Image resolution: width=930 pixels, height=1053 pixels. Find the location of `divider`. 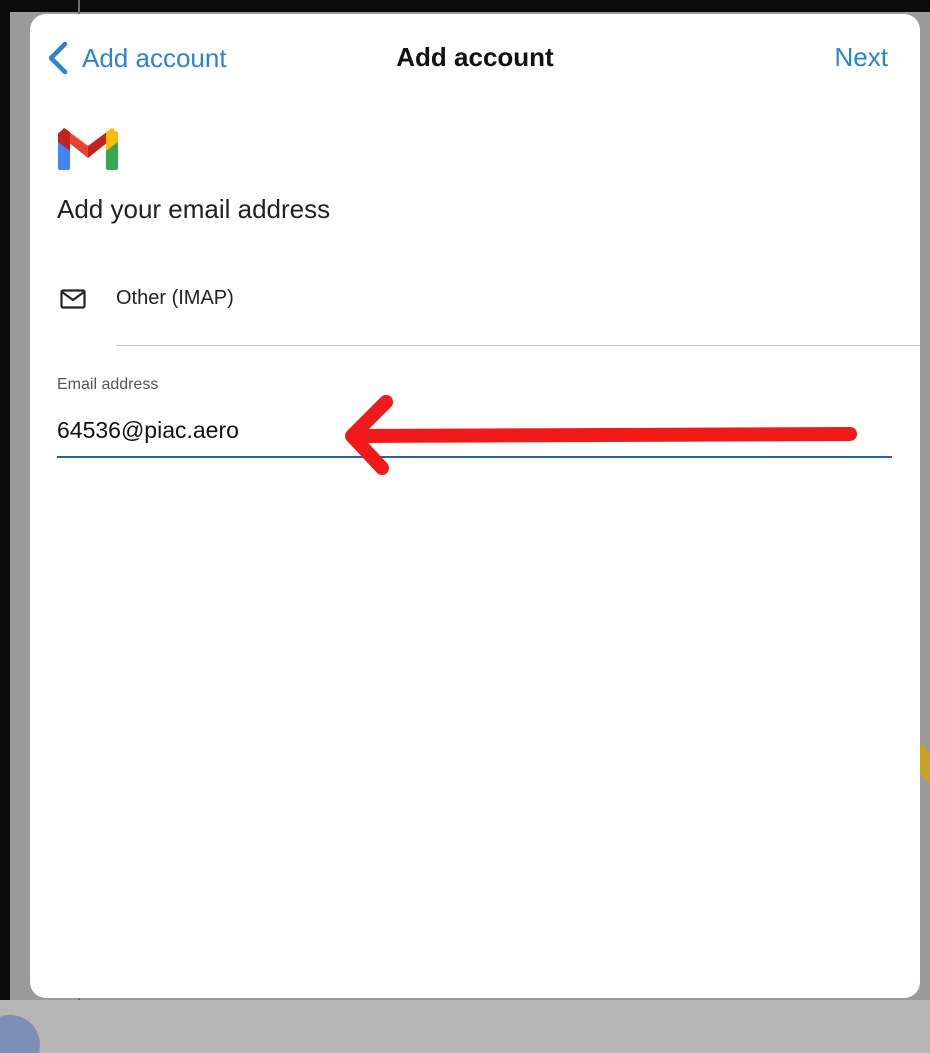

divider is located at coordinates (518, 345).